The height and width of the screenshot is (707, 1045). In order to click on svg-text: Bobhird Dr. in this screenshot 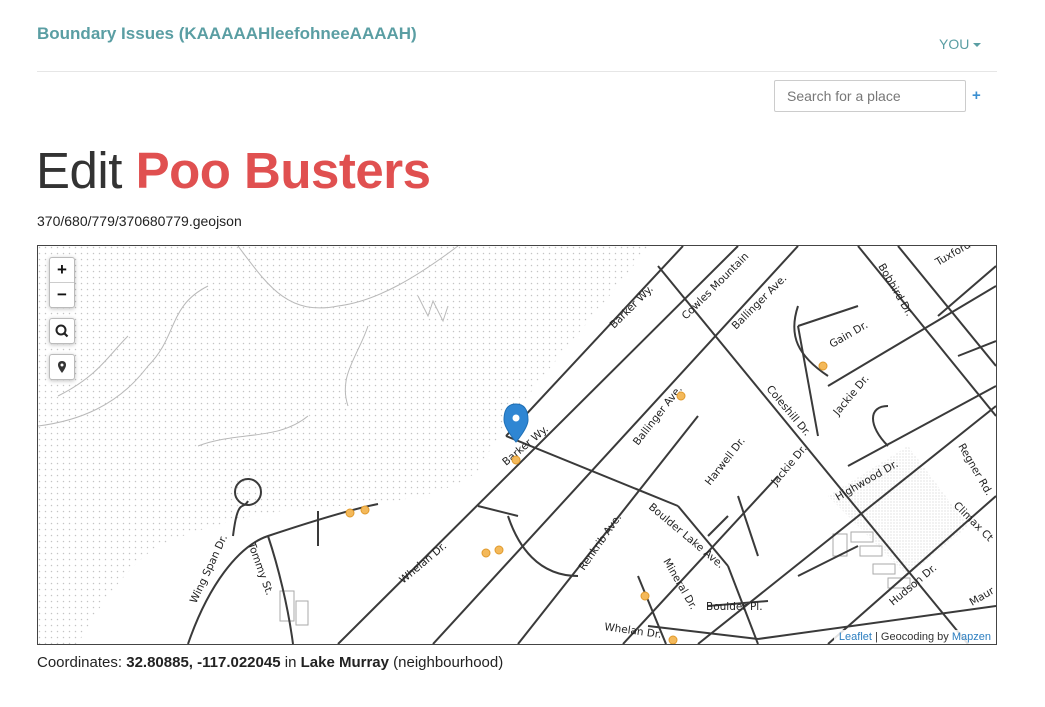, I will do `click(895, 290)`.